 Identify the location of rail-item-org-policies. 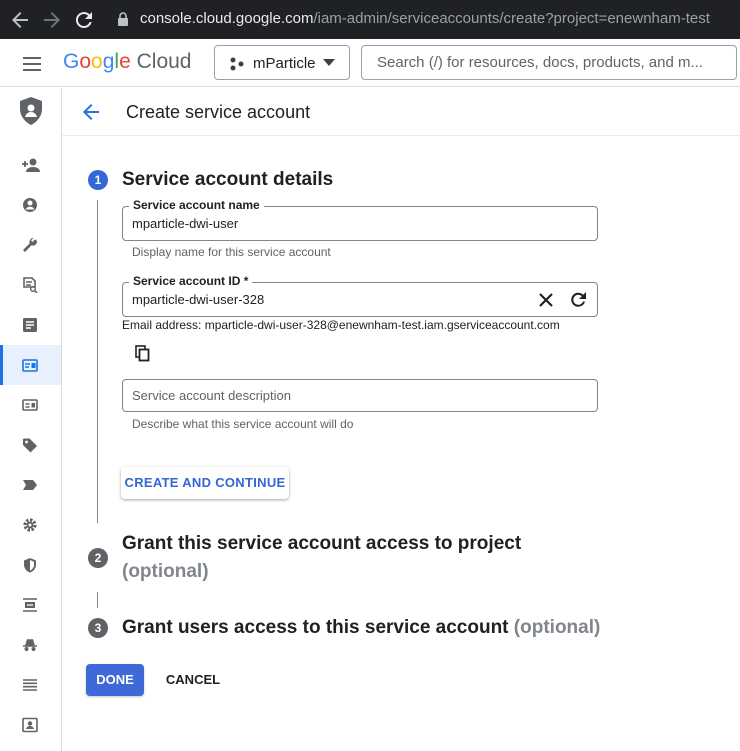
(30, 325).